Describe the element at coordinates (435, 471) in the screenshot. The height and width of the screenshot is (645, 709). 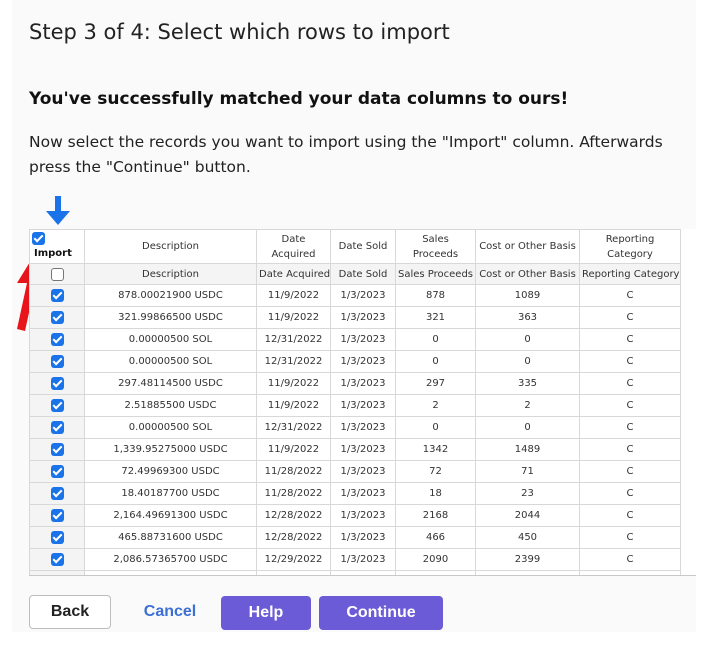
I see `table-cell: 72` at that location.